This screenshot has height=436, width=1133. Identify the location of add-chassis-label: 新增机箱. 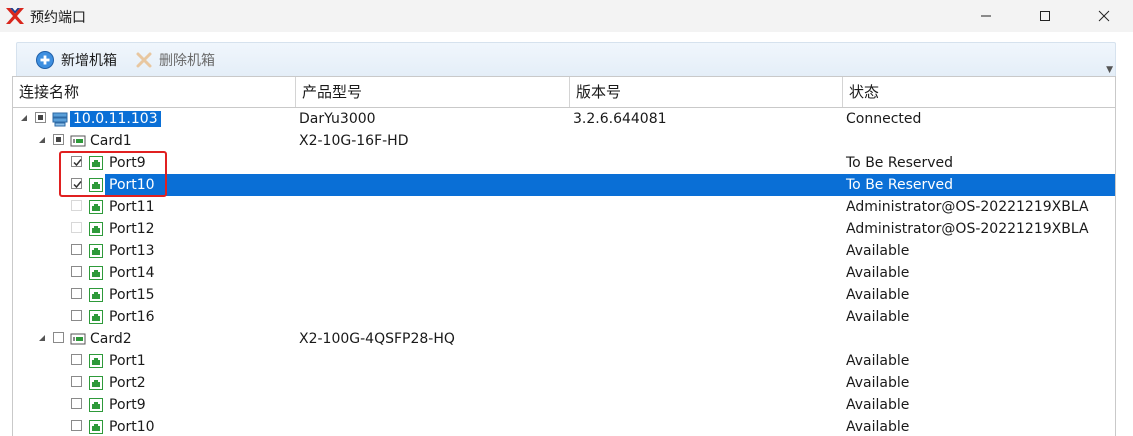
(89, 61).